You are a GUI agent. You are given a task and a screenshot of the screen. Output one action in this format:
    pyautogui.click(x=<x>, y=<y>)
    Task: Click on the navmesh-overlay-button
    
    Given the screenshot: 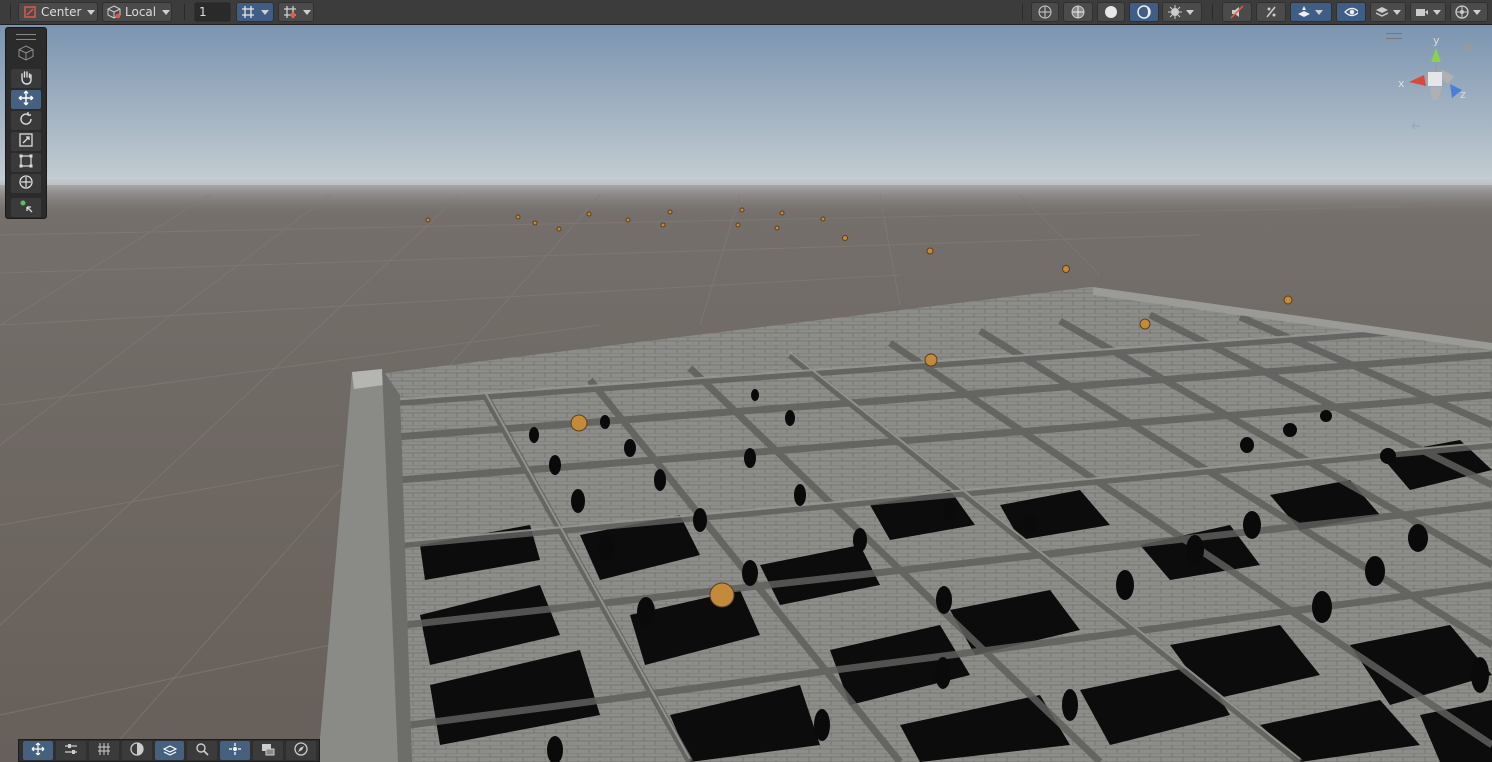 What is the action you would take?
    pyautogui.click(x=169, y=750)
    